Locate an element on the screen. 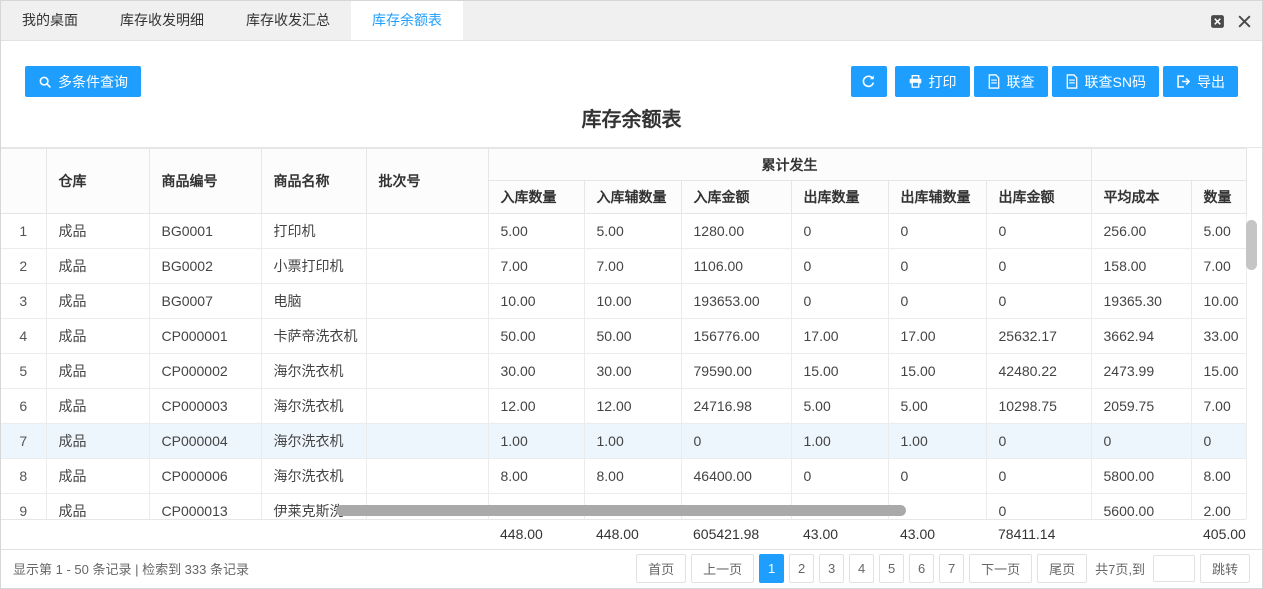  row-index: 9 is located at coordinates (24, 506).